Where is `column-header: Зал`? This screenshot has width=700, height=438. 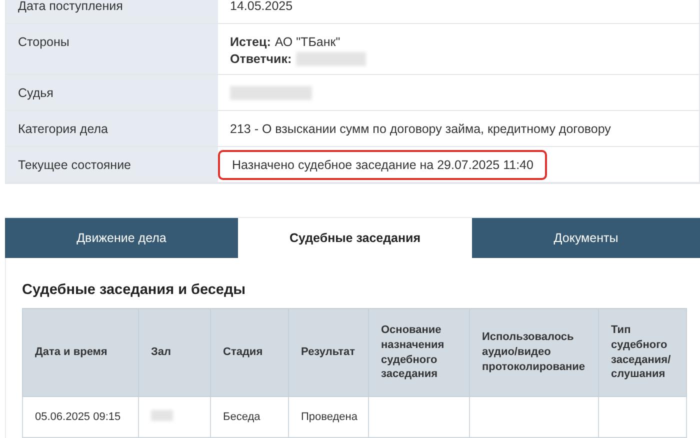
column-header: Зал is located at coordinates (174, 352).